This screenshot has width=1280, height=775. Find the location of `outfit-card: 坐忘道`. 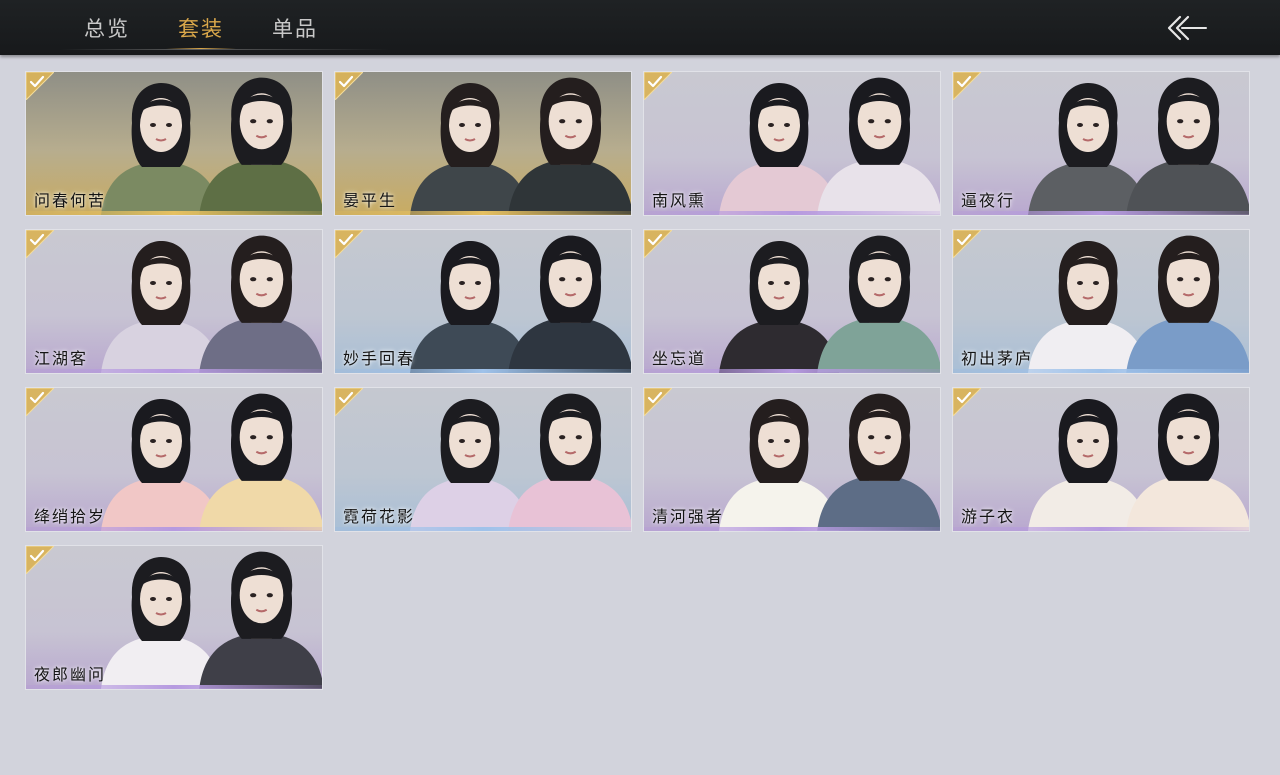

outfit-card: 坐忘道 is located at coordinates (792, 301).